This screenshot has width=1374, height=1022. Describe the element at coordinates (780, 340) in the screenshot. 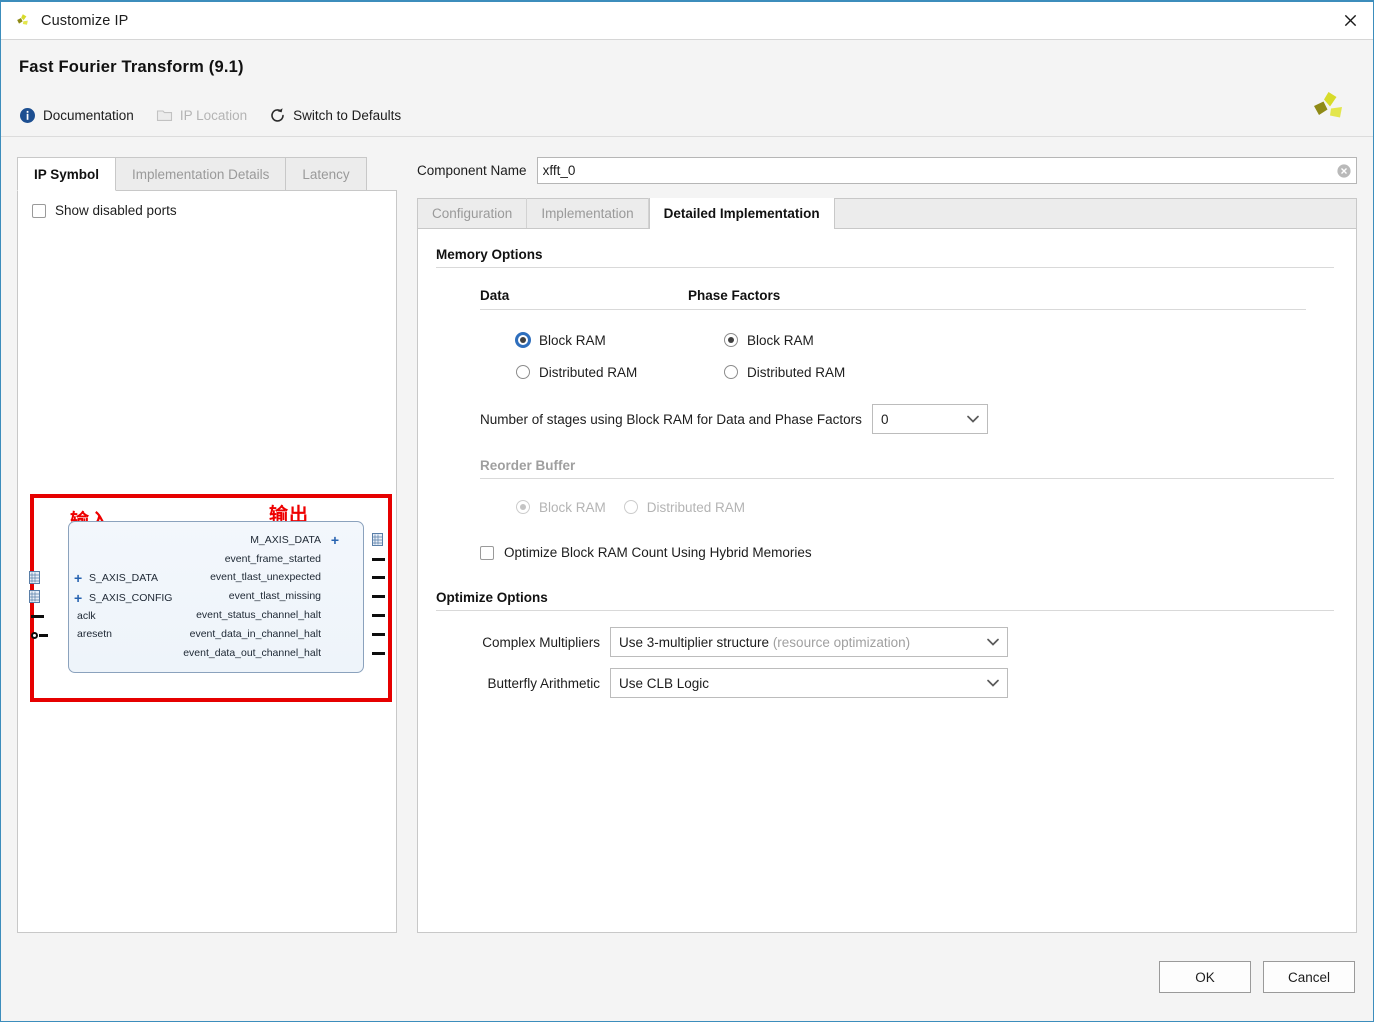

I see `radio-phase-block-ram-label: Block RAM` at that location.